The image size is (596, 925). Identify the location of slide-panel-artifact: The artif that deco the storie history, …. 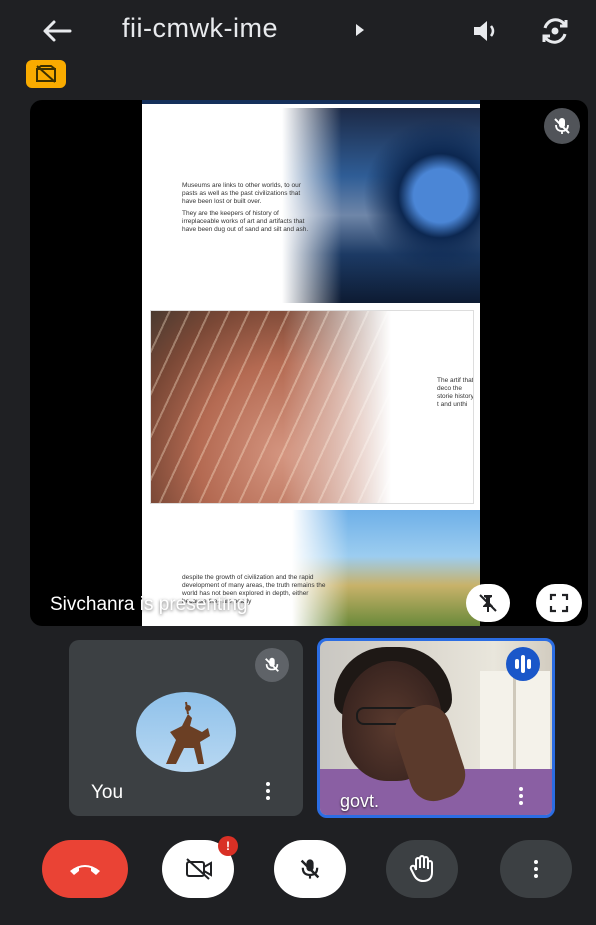
(312, 407).